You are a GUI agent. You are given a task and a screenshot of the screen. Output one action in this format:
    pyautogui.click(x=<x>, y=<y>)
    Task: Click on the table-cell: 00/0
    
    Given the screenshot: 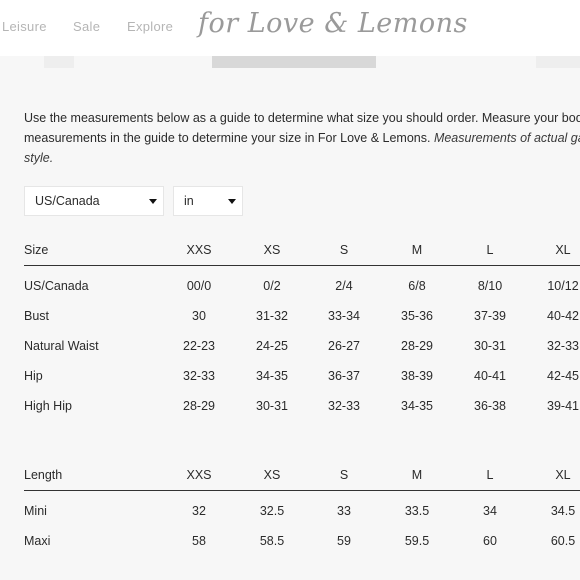 What is the action you would take?
    pyautogui.click(x=199, y=286)
    